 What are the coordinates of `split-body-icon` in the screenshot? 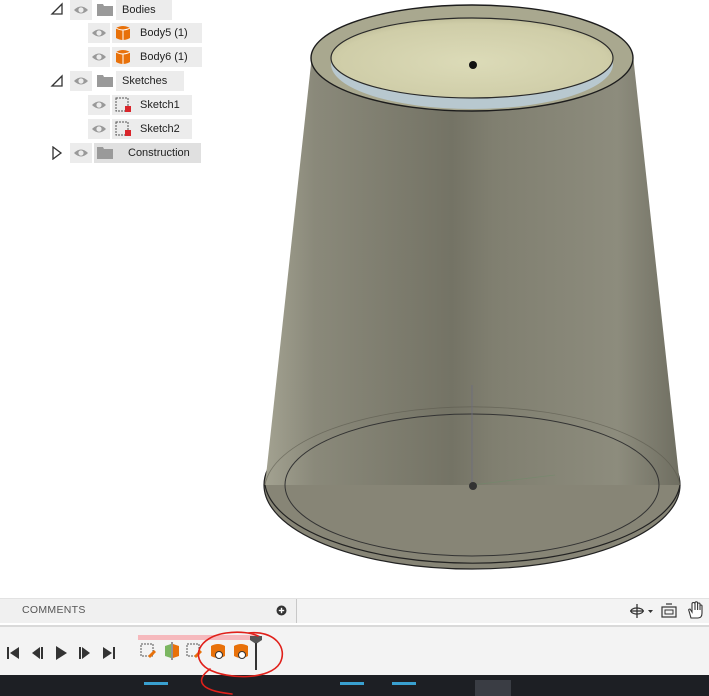 It's located at (172, 651).